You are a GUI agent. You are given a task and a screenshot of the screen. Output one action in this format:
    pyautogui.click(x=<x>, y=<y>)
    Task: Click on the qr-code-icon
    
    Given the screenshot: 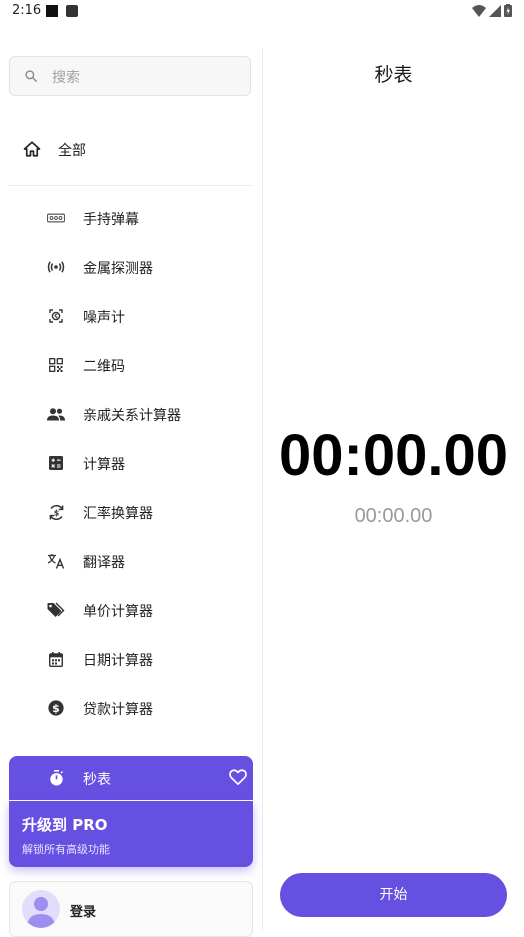 What is the action you would take?
    pyautogui.click(x=56, y=365)
    